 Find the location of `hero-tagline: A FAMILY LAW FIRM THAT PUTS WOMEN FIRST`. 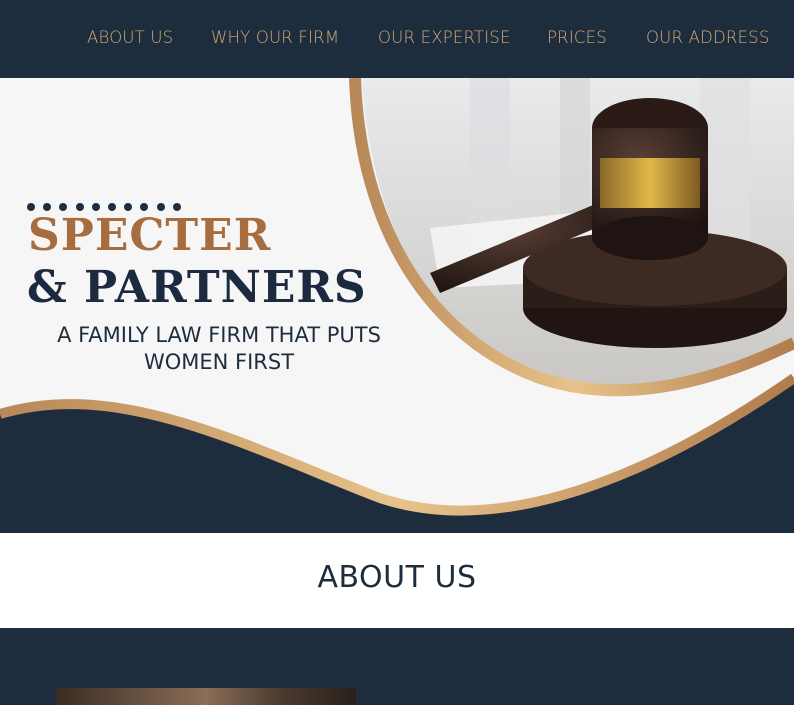

hero-tagline: A FAMILY LAW FIRM THAT PUTS WOMEN FIRST is located at coordinates (219, 348).